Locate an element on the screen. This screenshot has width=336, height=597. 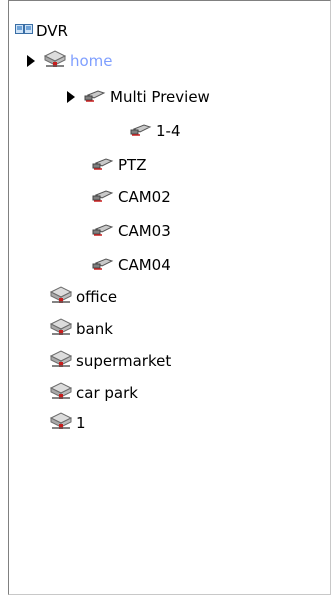
tree-node-home: home is located at coordinates (71, 61).